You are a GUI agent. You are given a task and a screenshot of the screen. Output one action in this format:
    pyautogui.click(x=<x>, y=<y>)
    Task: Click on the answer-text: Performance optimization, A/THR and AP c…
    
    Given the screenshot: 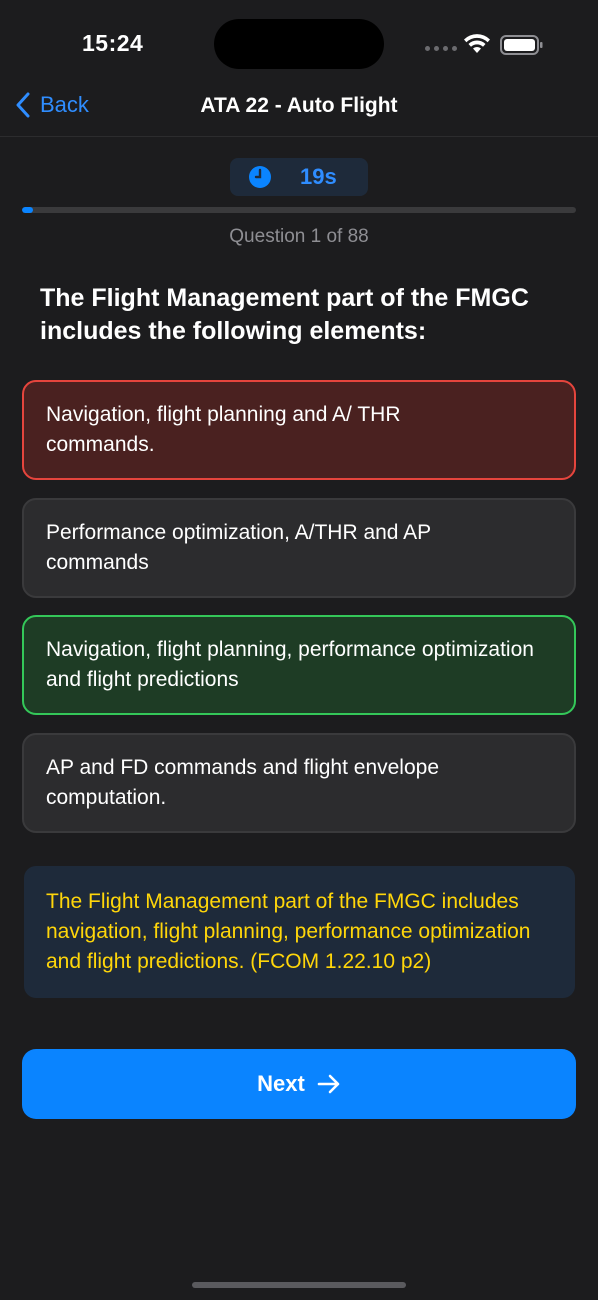 What is the action you would take?
    pyautogui.click(x=238, y=547)
    